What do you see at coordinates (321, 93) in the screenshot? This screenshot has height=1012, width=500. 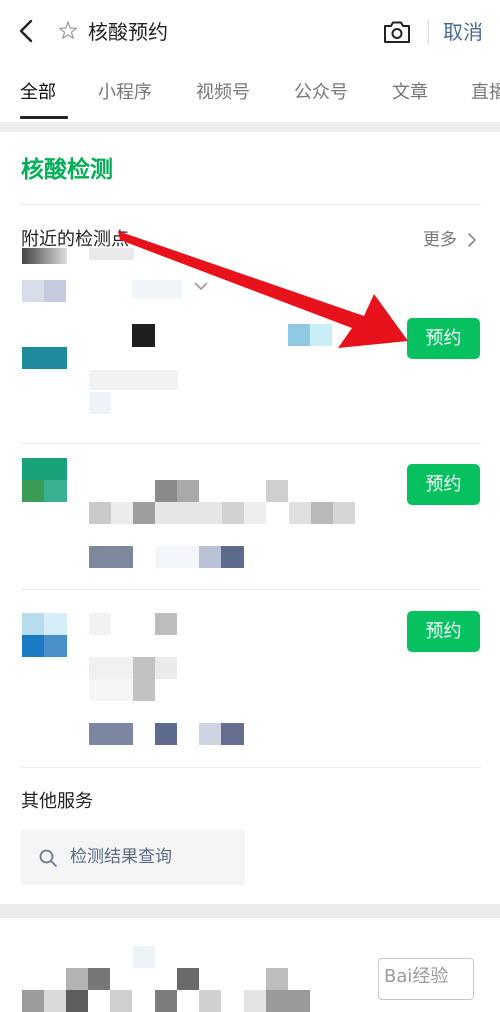 I see `tab-official-accounts: 公众号` at bounding box center [321, 93].